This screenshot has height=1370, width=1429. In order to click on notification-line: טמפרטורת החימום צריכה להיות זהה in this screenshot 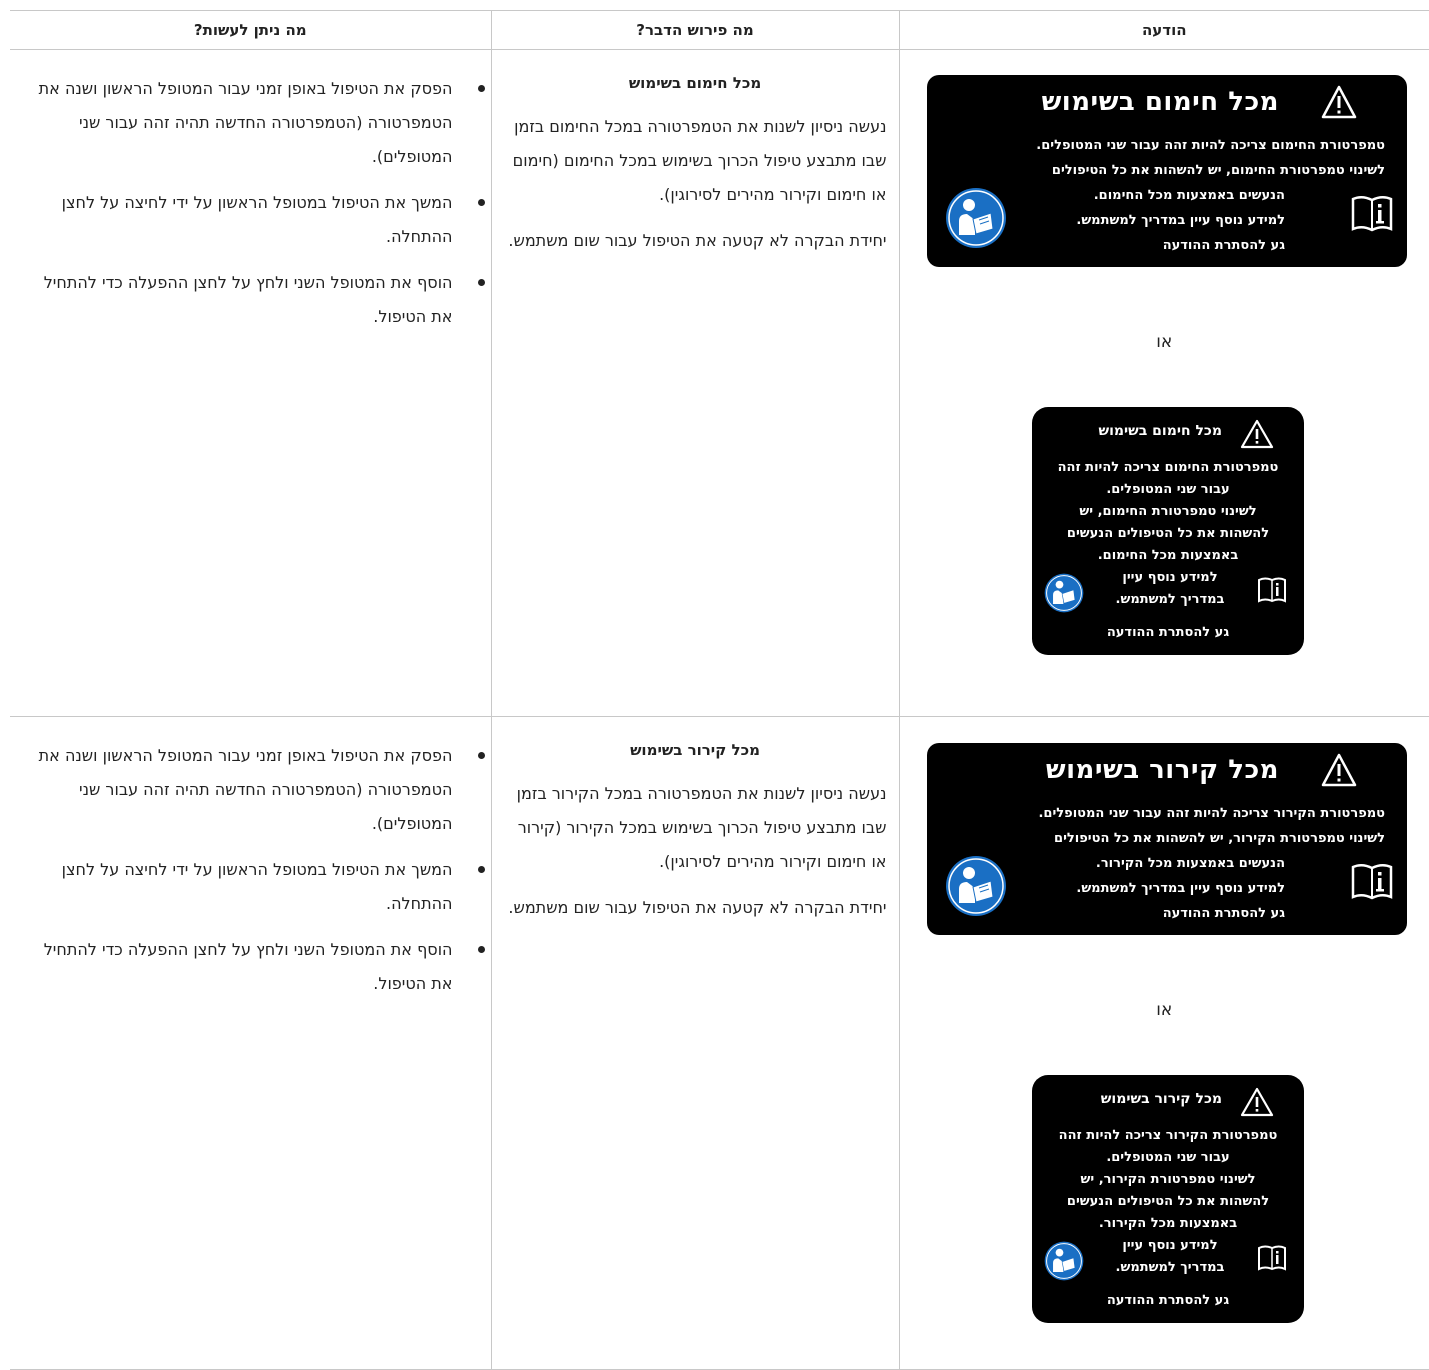, I will do `click(1168, 468)`.